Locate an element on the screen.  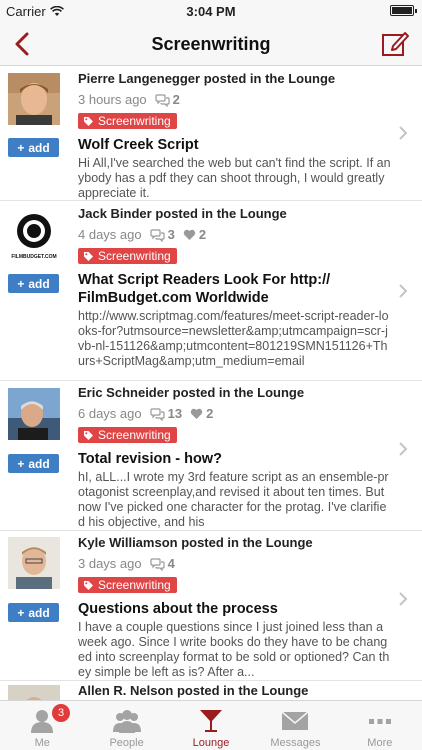
post-time: 4 days ago is located at coordinates (110, 234).